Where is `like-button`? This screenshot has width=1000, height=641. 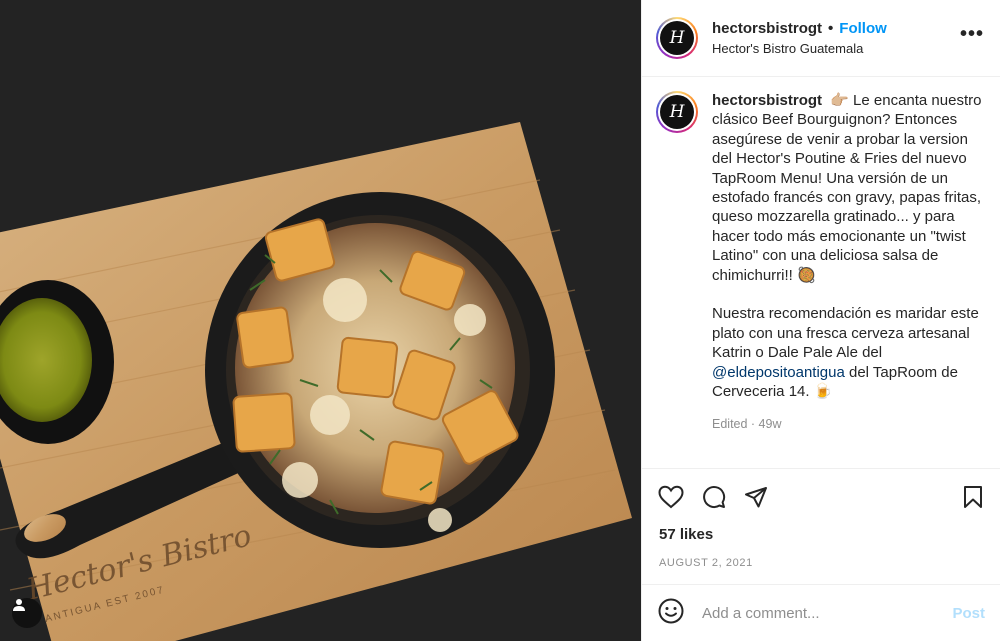 like-button is located at coordinates (671, 497).